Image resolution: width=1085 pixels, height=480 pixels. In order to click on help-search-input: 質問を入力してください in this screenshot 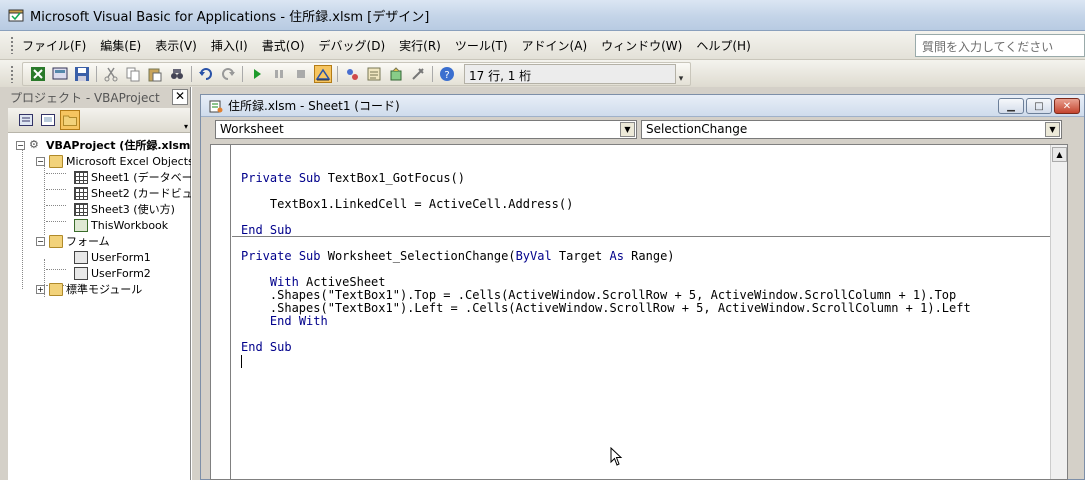, I will do `click(1000, 45)`.